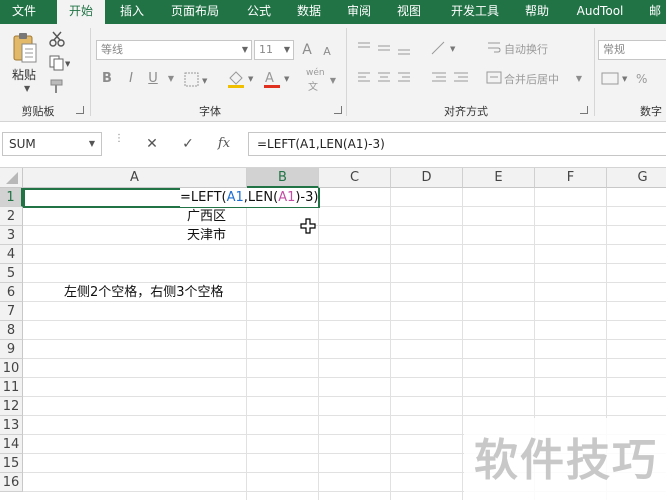 This screenshot has width=666, height=500. What do you see at coordinates (600, 12) in the screenshot?
I see `tab-audtool: AudTool` at bounding box center [600, 12].